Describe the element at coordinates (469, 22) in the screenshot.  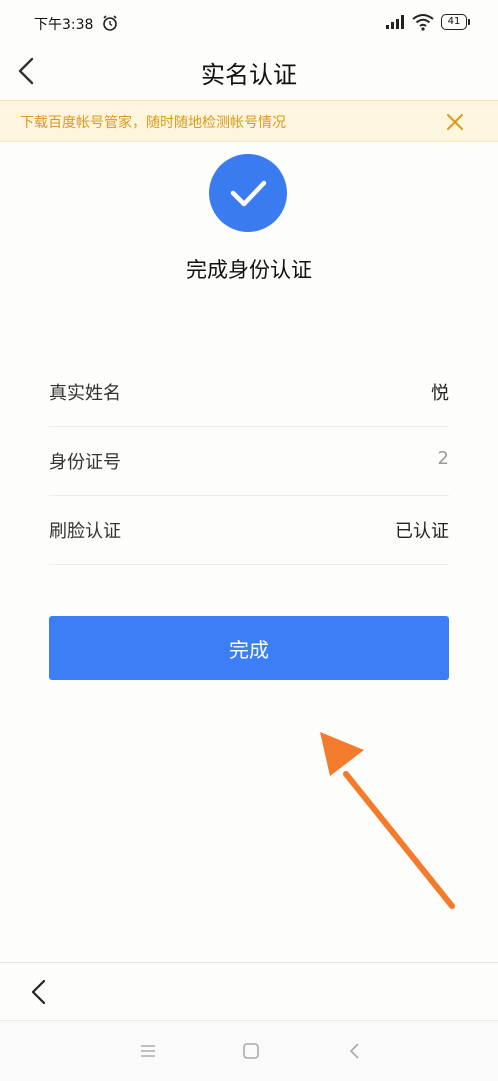
I see `battery-tip` at that location.